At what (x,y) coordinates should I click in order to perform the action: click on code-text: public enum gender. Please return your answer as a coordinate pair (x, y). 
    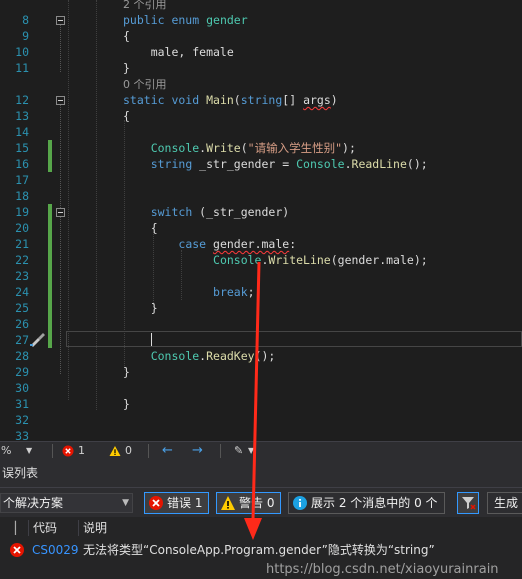
    Looking at the image, I should click on (185, 20).